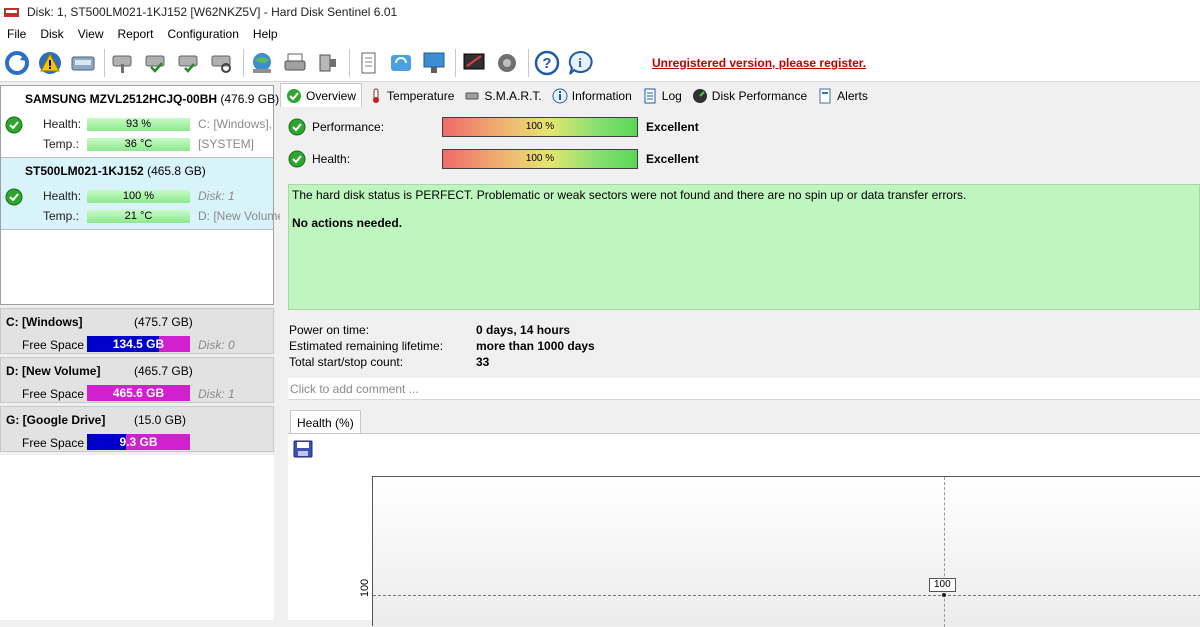 The width and height of the screenshot is (1200, 627). I want to click on print-icon, so click(295, 63).